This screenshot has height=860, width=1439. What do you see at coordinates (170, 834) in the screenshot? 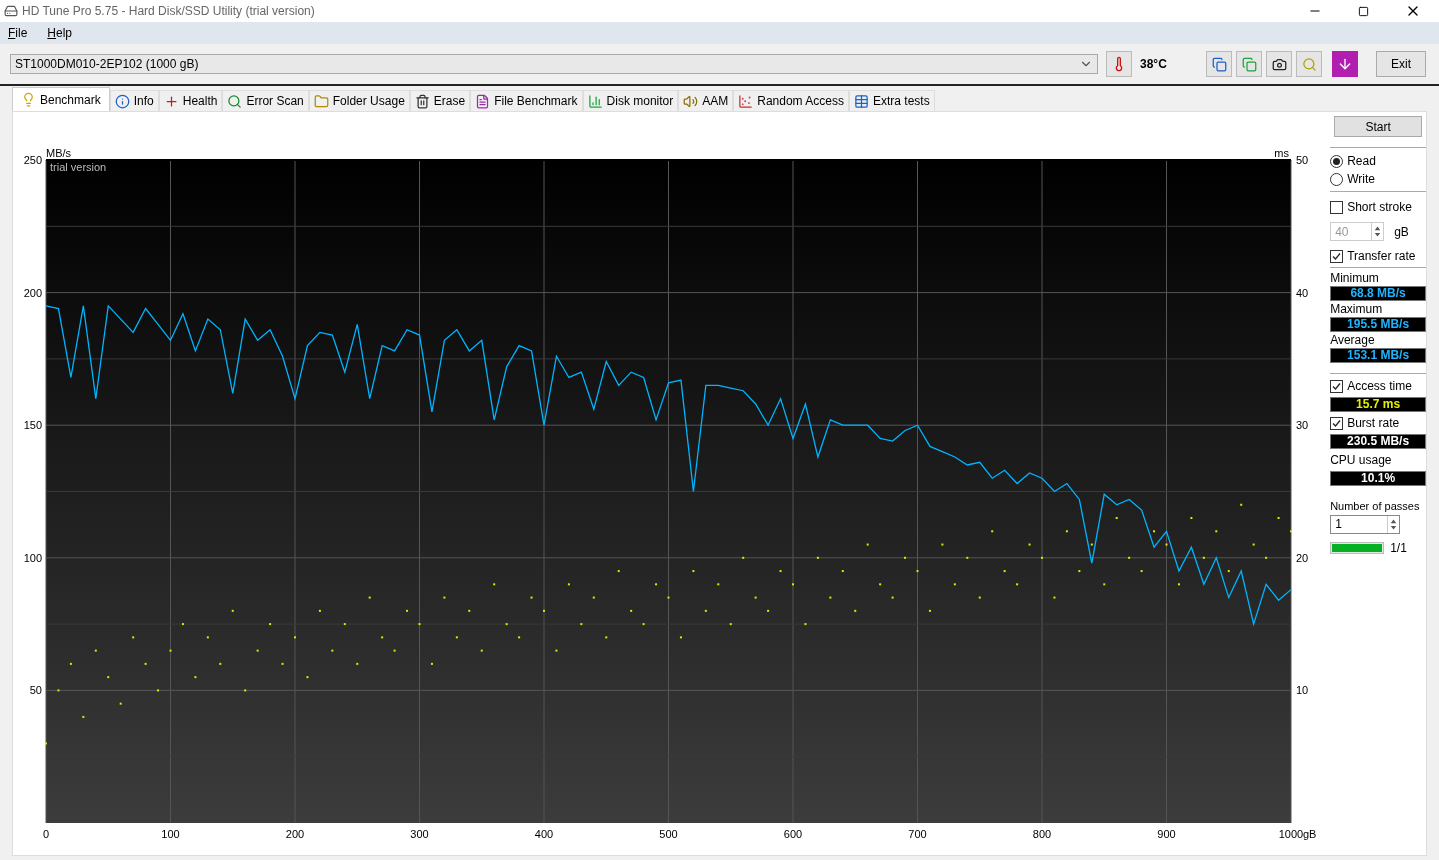
I see `x-tick-label: 100` at bounding box center [170, 834].